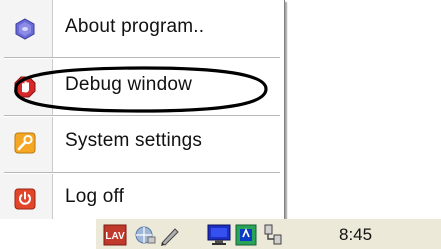 This screenshot has height=249, width=441. What do you see at coordinates (142, 198) in the screenshot?
I see `menu-item-log-off: Log off` at bounding box center [142, 198].